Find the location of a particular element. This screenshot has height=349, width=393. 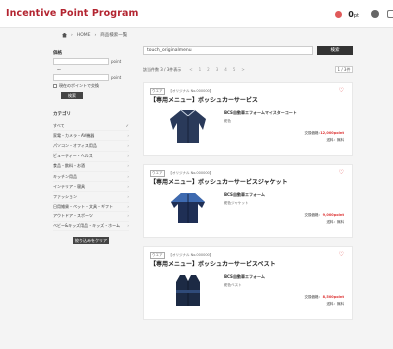

product-title: 【専用メニュー】ボッシュカーサービスジャケット is located at coordinates (219, 181).